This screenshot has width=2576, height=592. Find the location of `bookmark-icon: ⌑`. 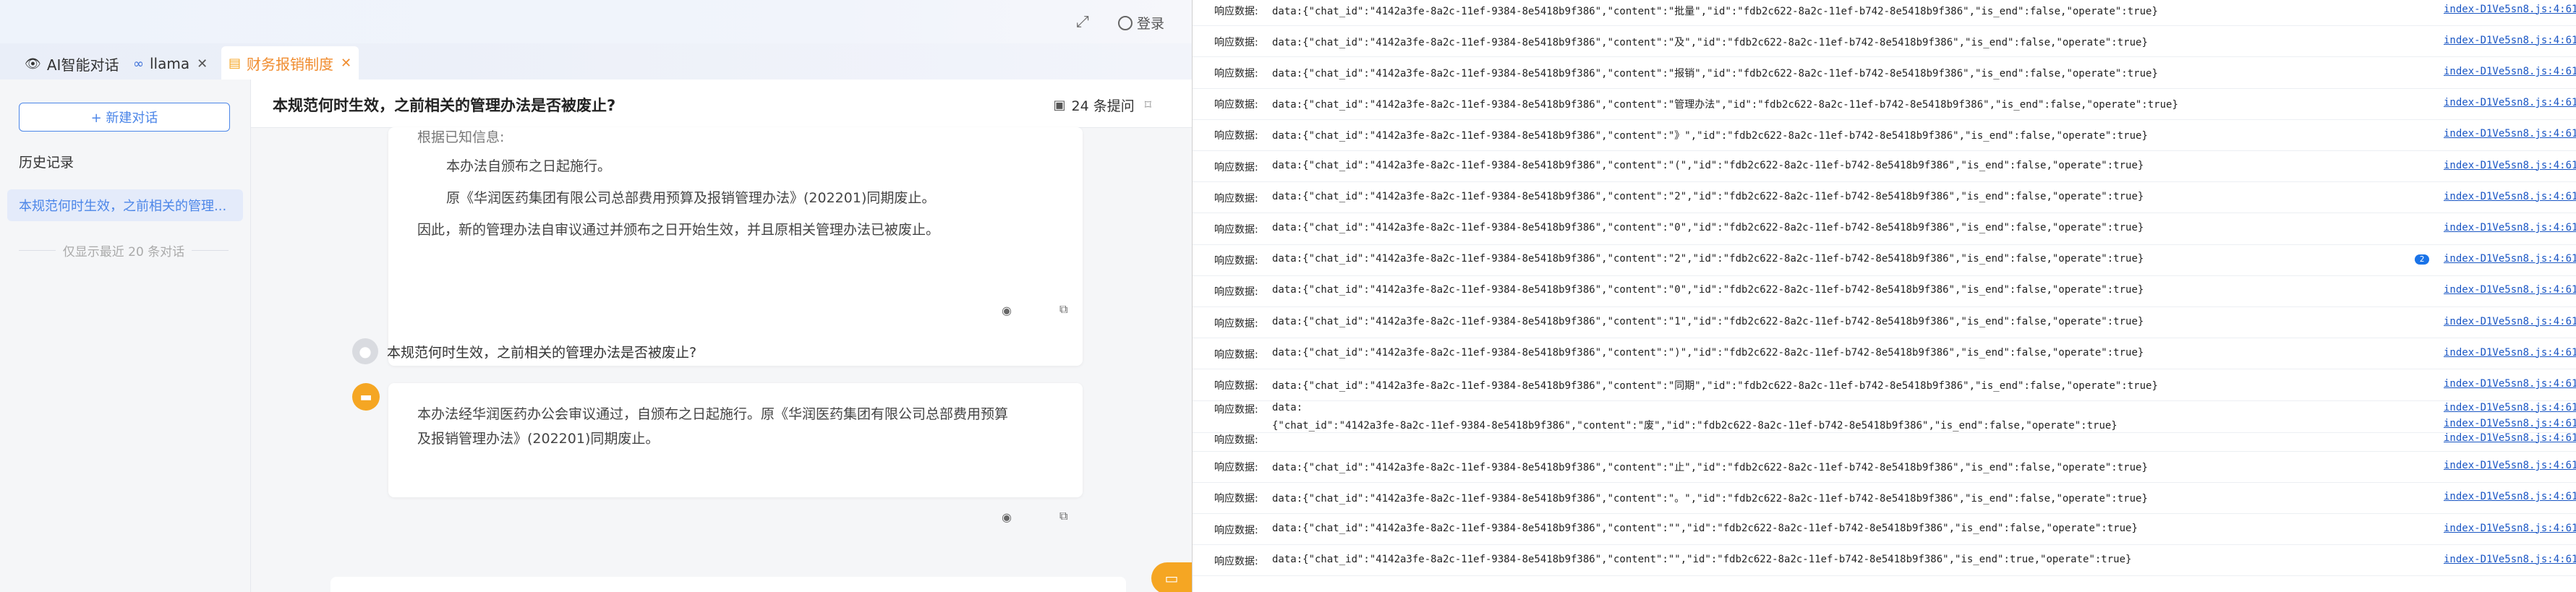

bookmark-icon: ⌑ is located at coordinates (1148, 106).